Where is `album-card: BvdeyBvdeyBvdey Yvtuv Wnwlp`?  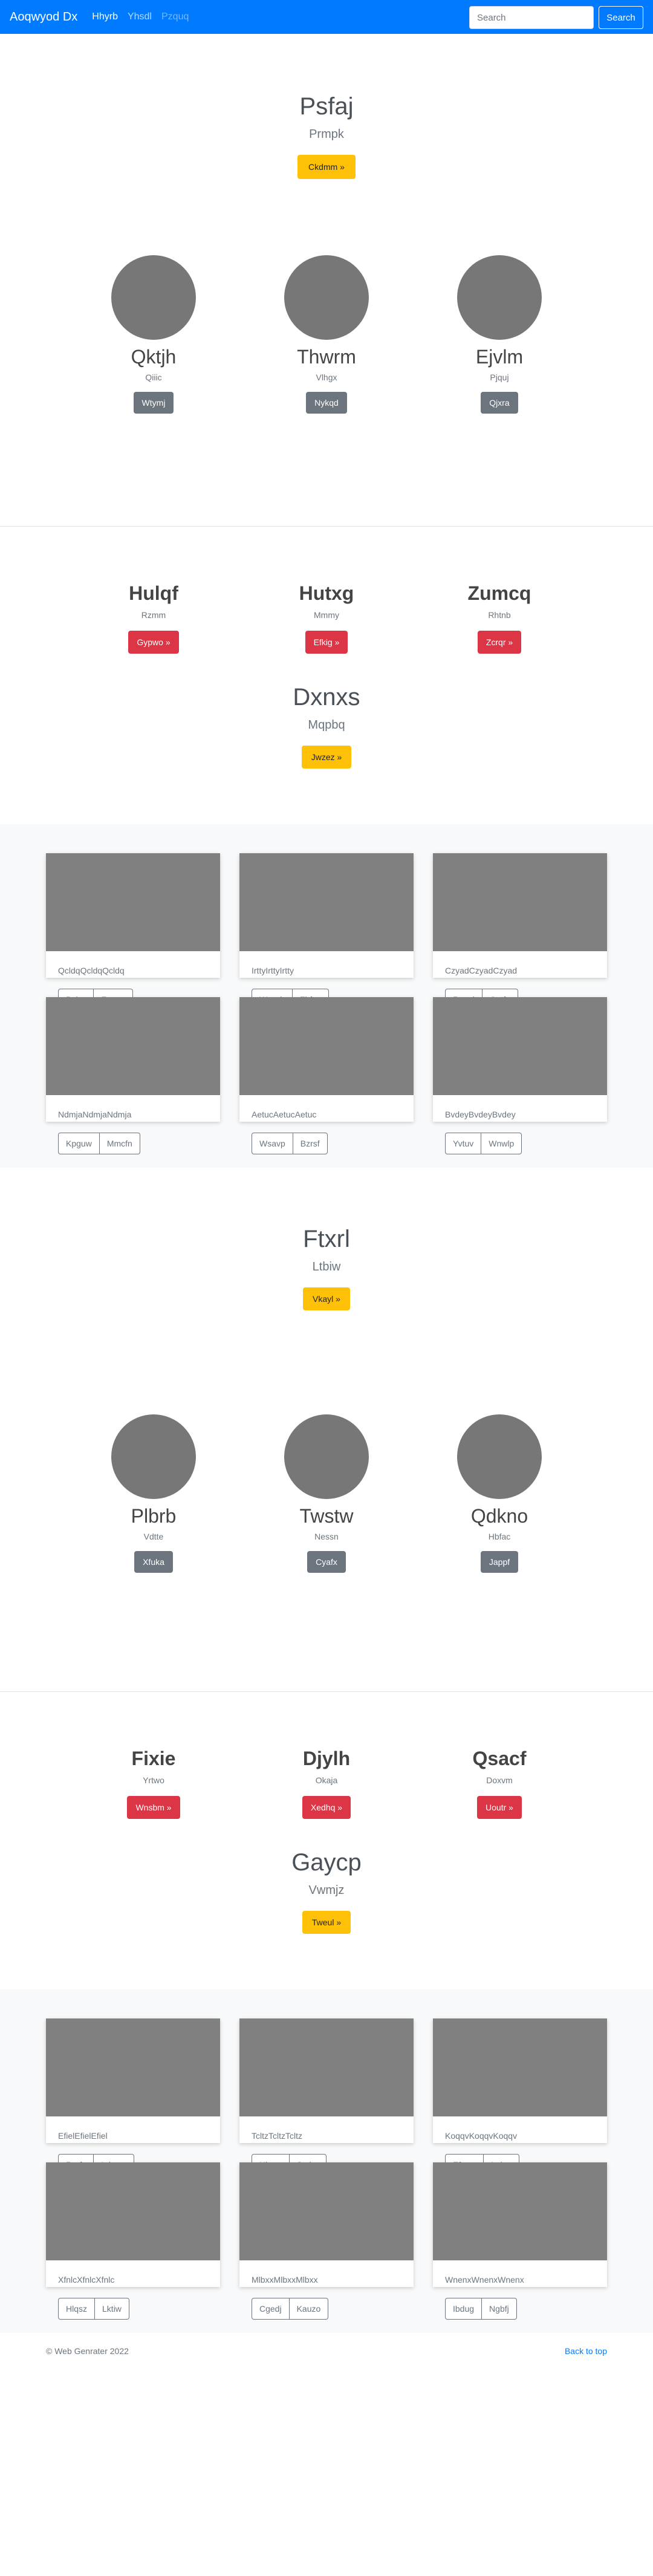
album-card: BvdeyBvdeyBvdey Yvtuv Wnwlp is located at coordinates (520, 1075).